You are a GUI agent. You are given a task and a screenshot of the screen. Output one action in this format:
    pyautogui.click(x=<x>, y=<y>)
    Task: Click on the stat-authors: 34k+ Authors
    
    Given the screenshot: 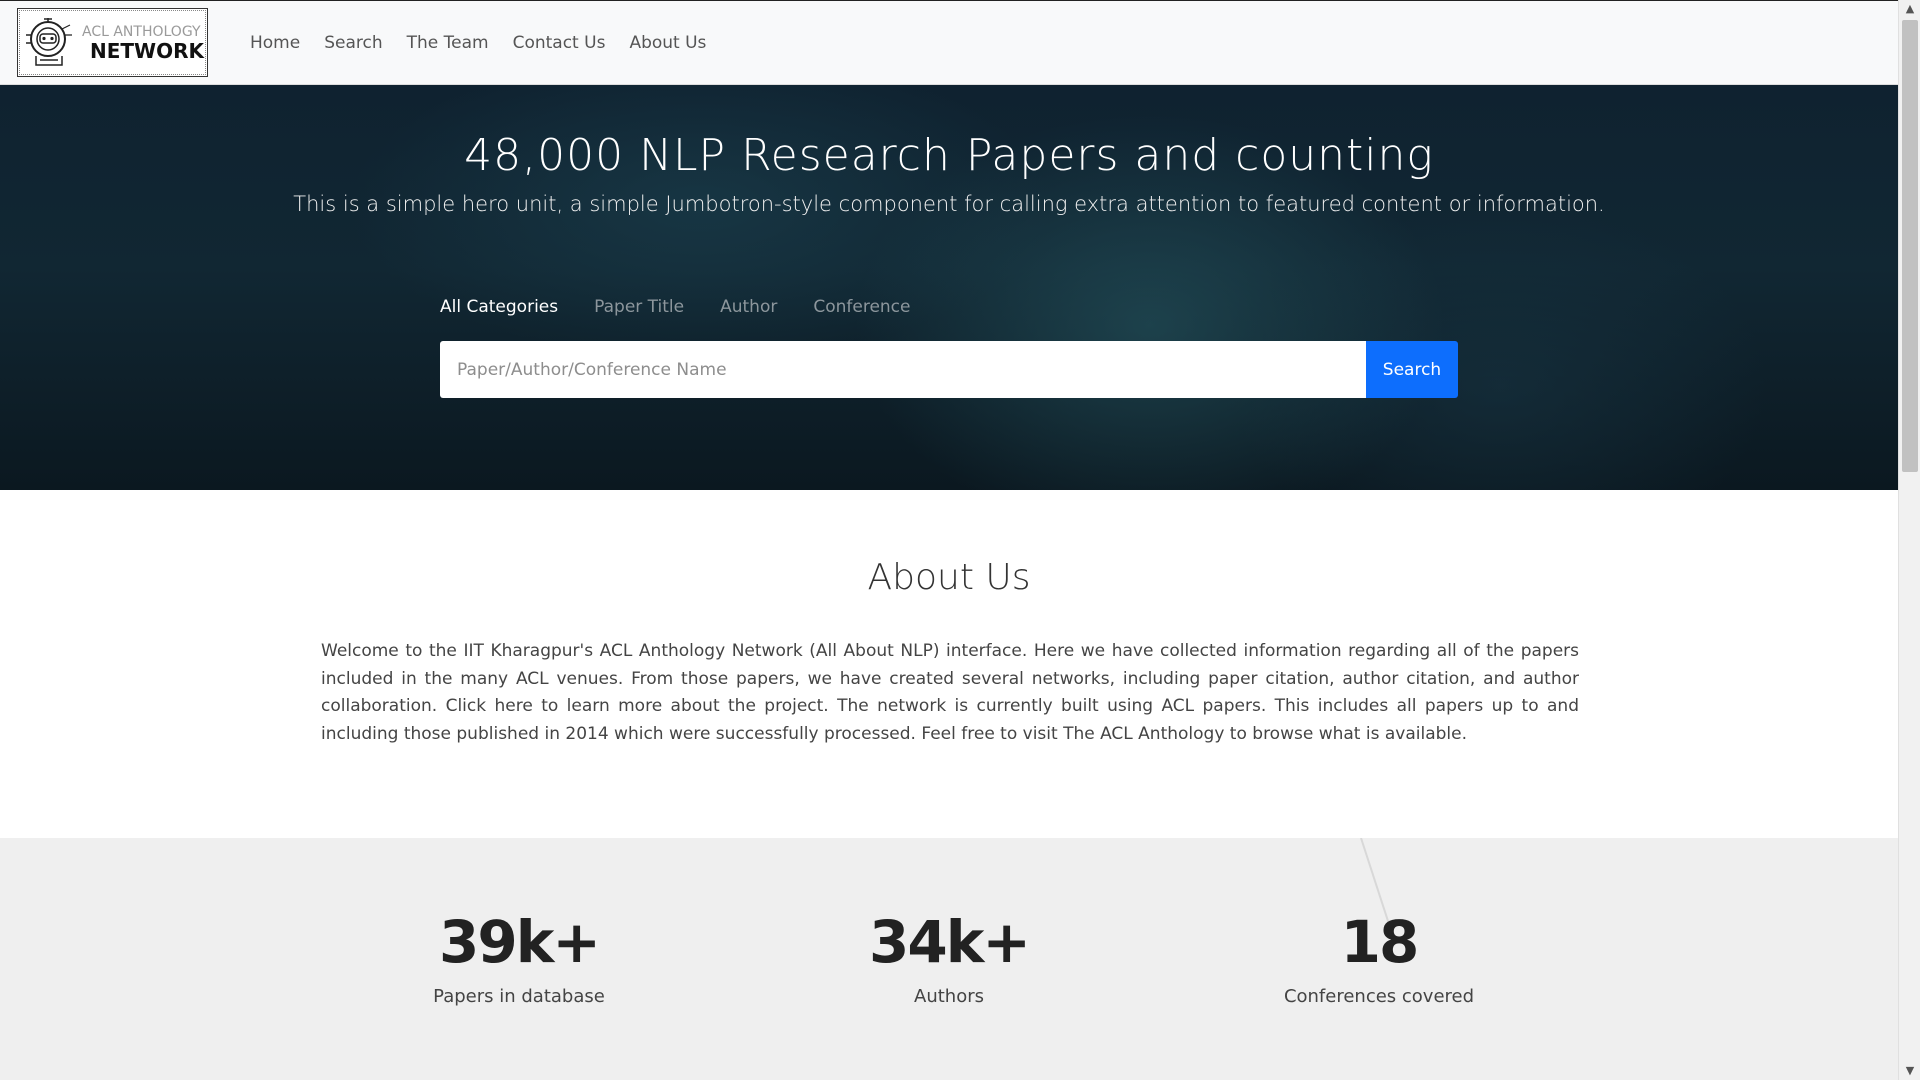 What is the action you would take?
    pyautogui.click(x=949, y=957)
    